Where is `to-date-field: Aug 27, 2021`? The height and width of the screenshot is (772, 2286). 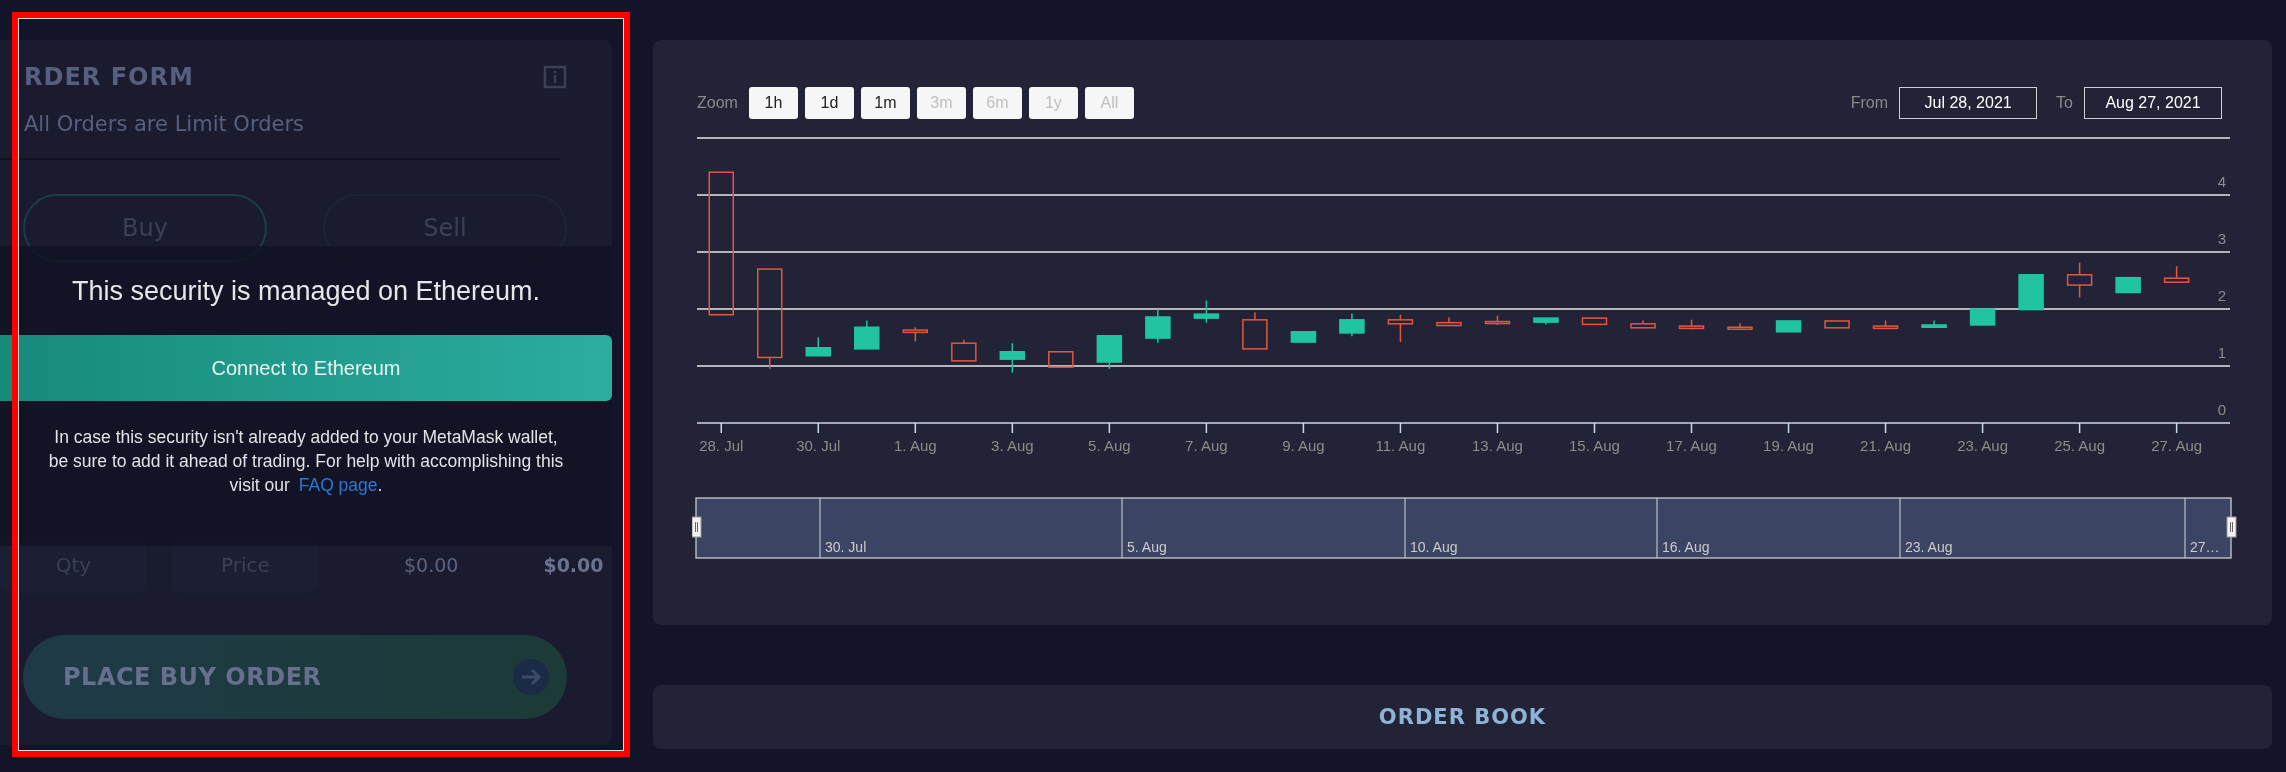 to-date-field: Aug 27, 2021 is located at coordinates (2153, 103).